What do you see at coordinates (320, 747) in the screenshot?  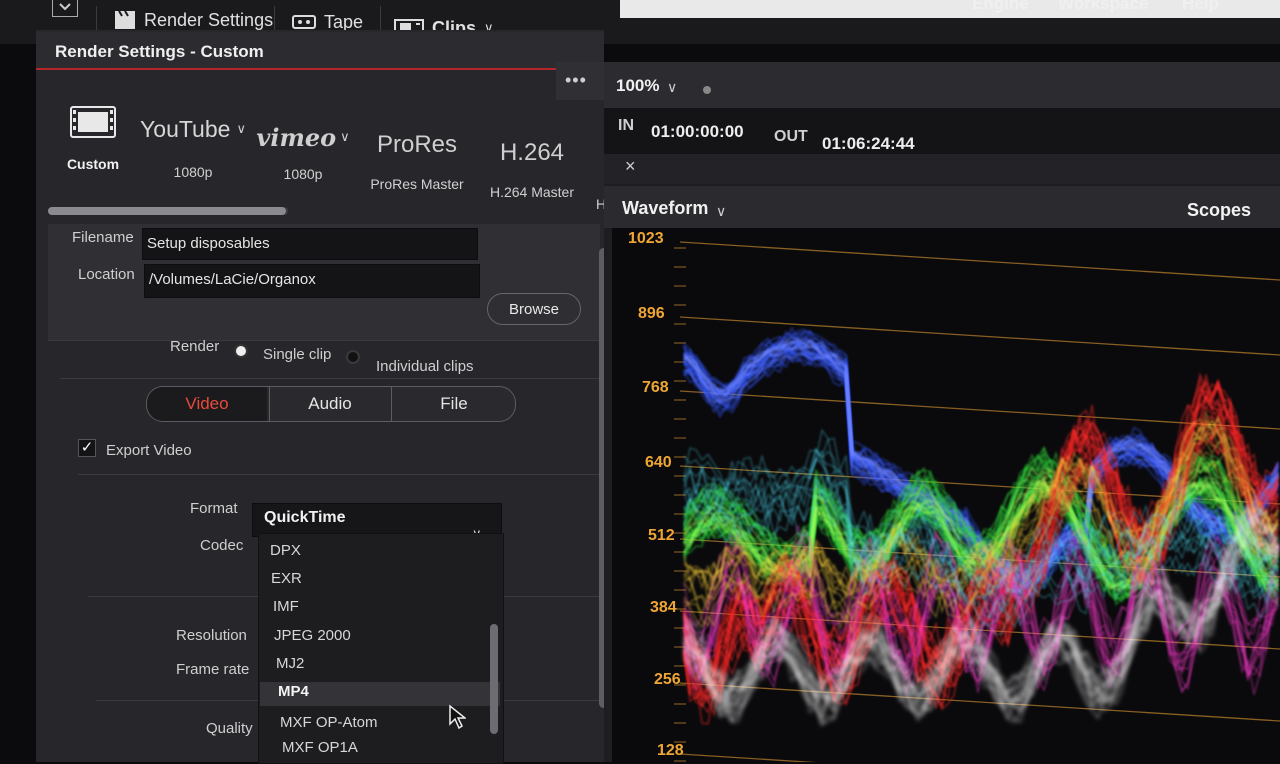 I see `dropdown-item-mxf-op1a: MXF OP1A` at bounding box center [320, 747].